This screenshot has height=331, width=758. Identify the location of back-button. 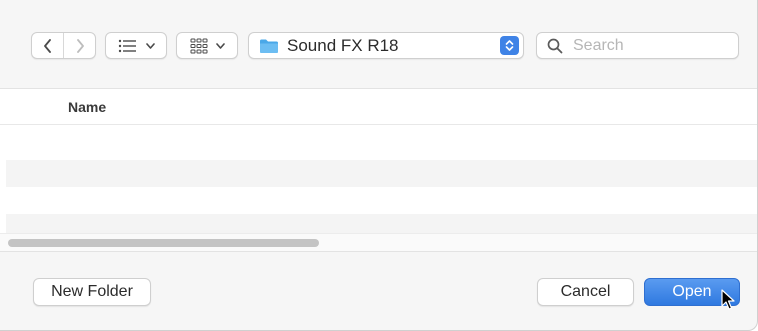
(47, 45).